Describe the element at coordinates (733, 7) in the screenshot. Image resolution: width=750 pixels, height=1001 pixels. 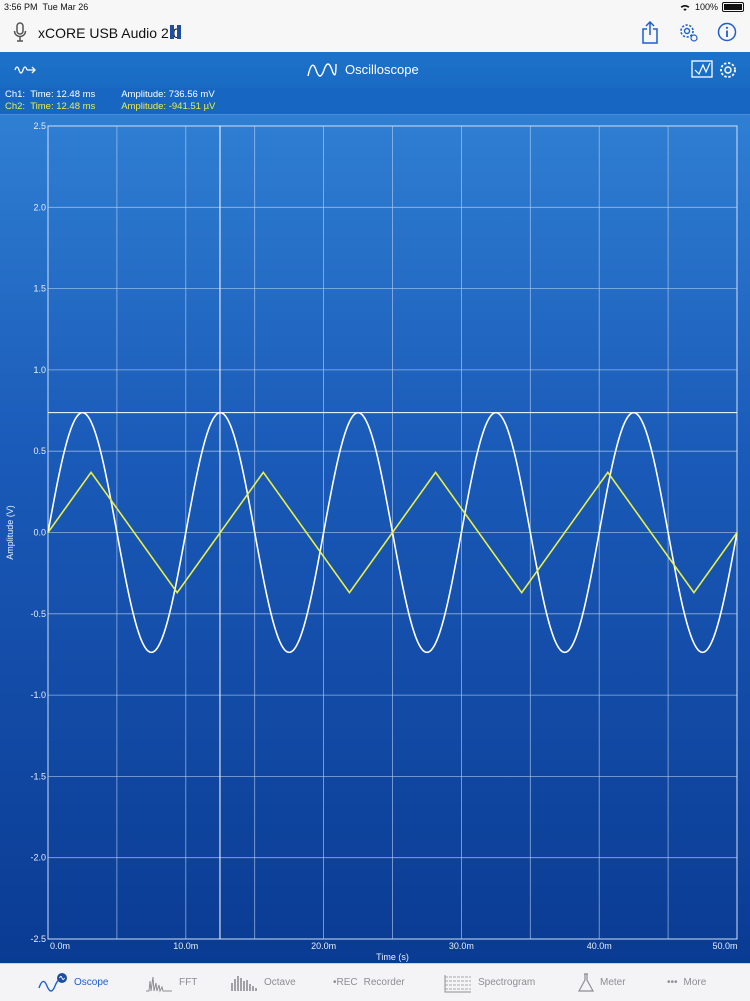
I see `battery-icon` at that location.